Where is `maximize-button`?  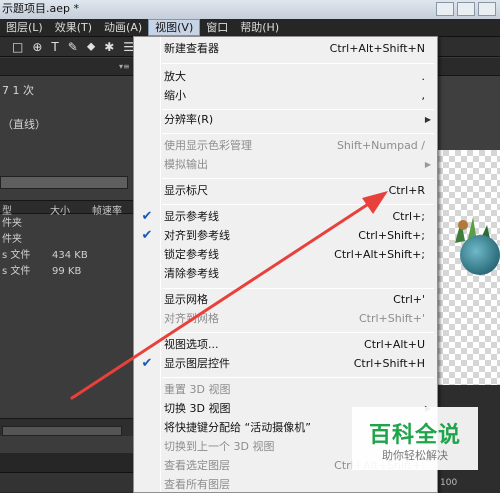 maximize-button is located at coordinates (466, 9).